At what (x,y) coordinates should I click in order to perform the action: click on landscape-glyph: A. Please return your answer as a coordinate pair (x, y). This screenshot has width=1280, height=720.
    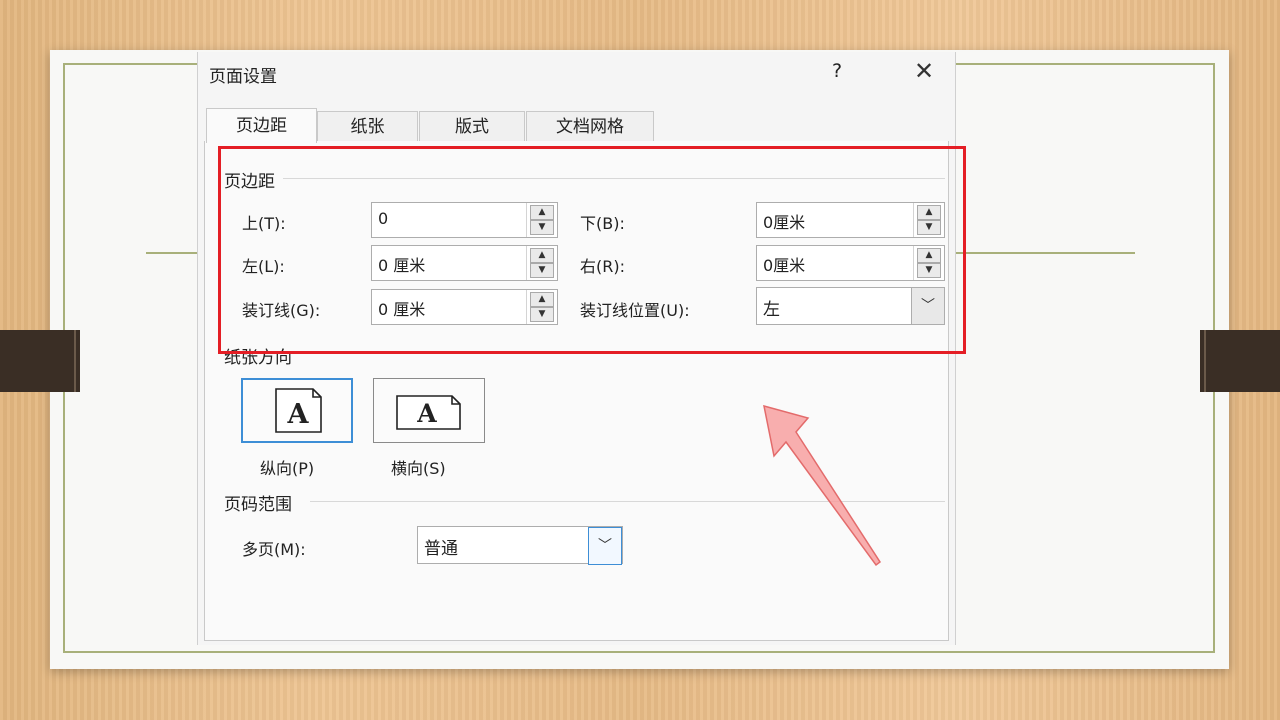
    Looking at the image, I should click on (426, 413).